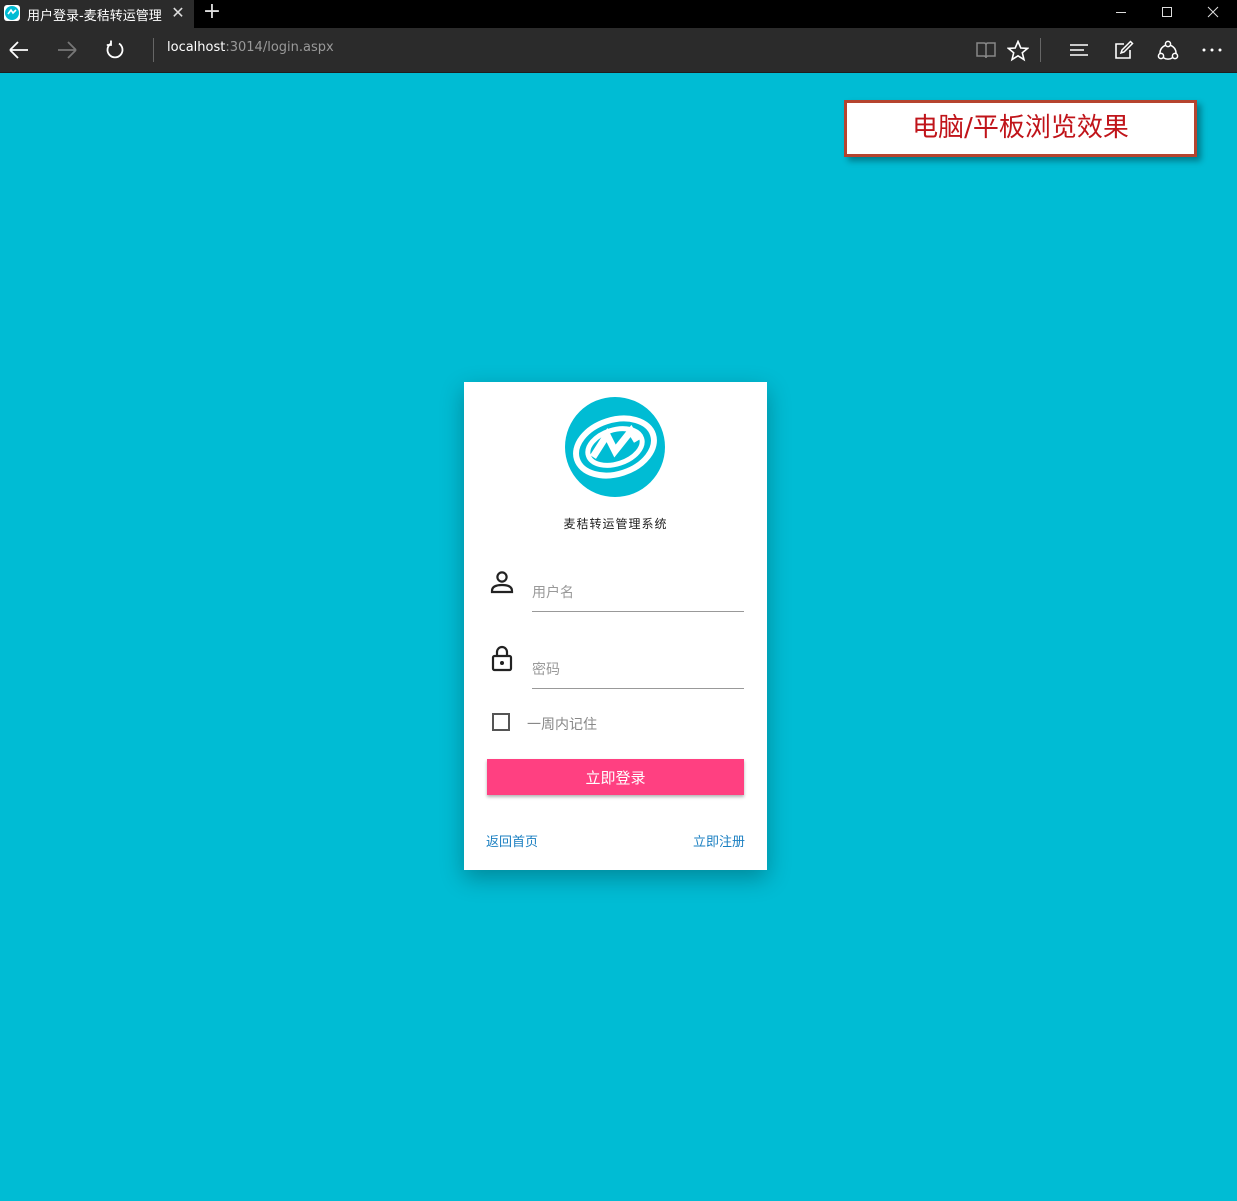 This screenshot has height=1201, width=1237. What do you see at coordinates (1018, 50) in the screenshot?
I see `favorite-star-icon` at bounding box center [1018, 50].